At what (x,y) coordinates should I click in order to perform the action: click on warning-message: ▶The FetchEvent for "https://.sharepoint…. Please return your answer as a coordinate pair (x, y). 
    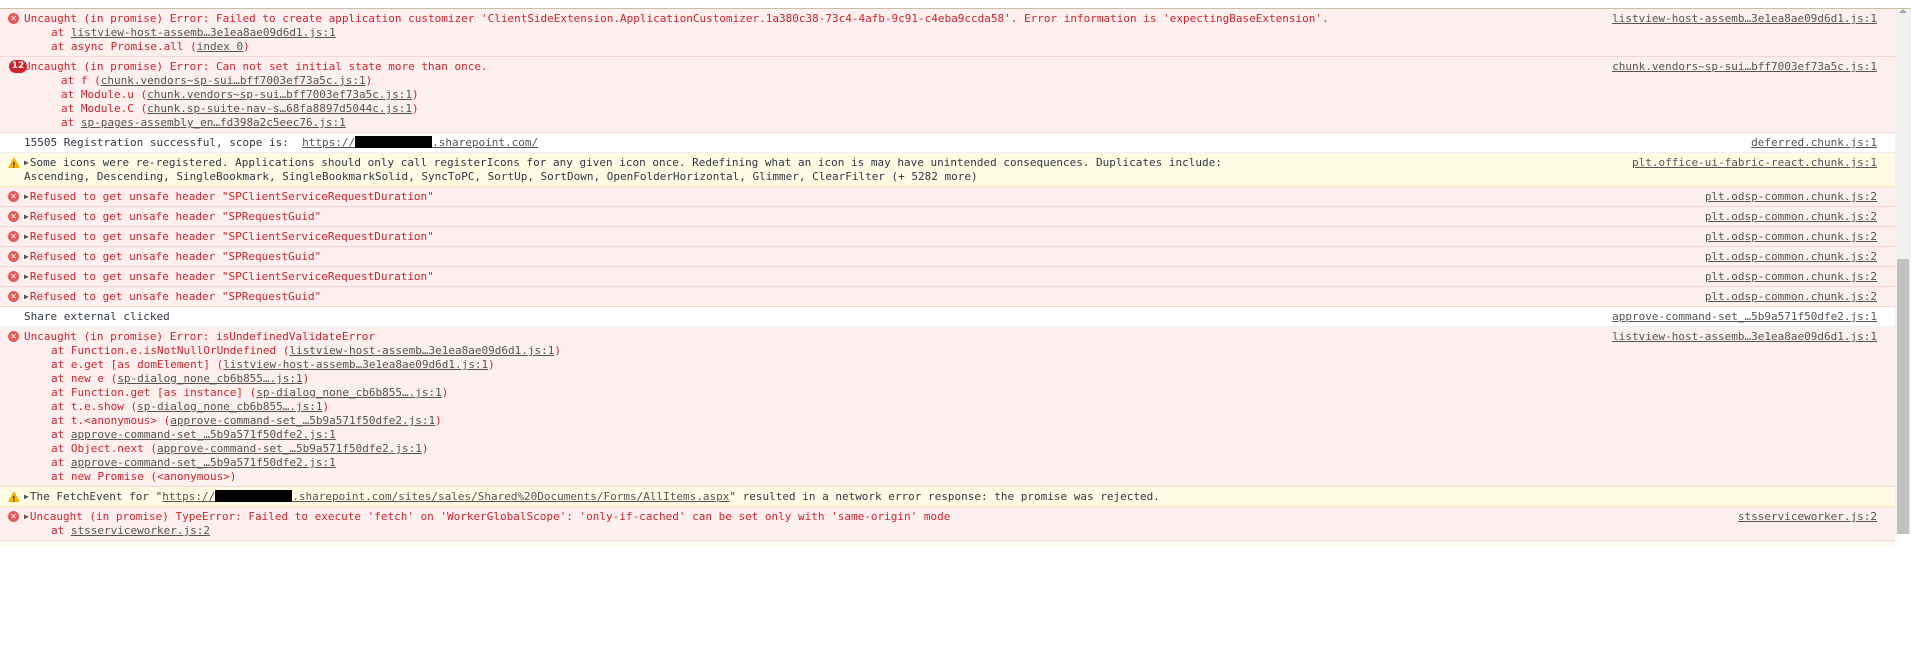
    Looking at the image, I should click on (592, 497).